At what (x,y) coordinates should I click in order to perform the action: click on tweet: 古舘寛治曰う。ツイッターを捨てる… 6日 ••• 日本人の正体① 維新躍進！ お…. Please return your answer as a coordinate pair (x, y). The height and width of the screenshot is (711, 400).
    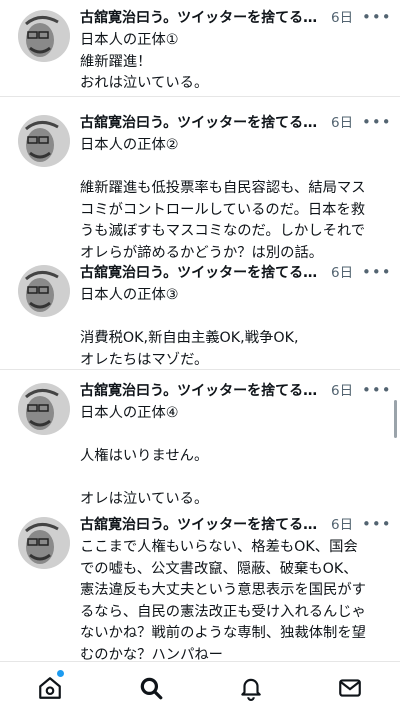
    Looking at the image, I should click on (200, 51).